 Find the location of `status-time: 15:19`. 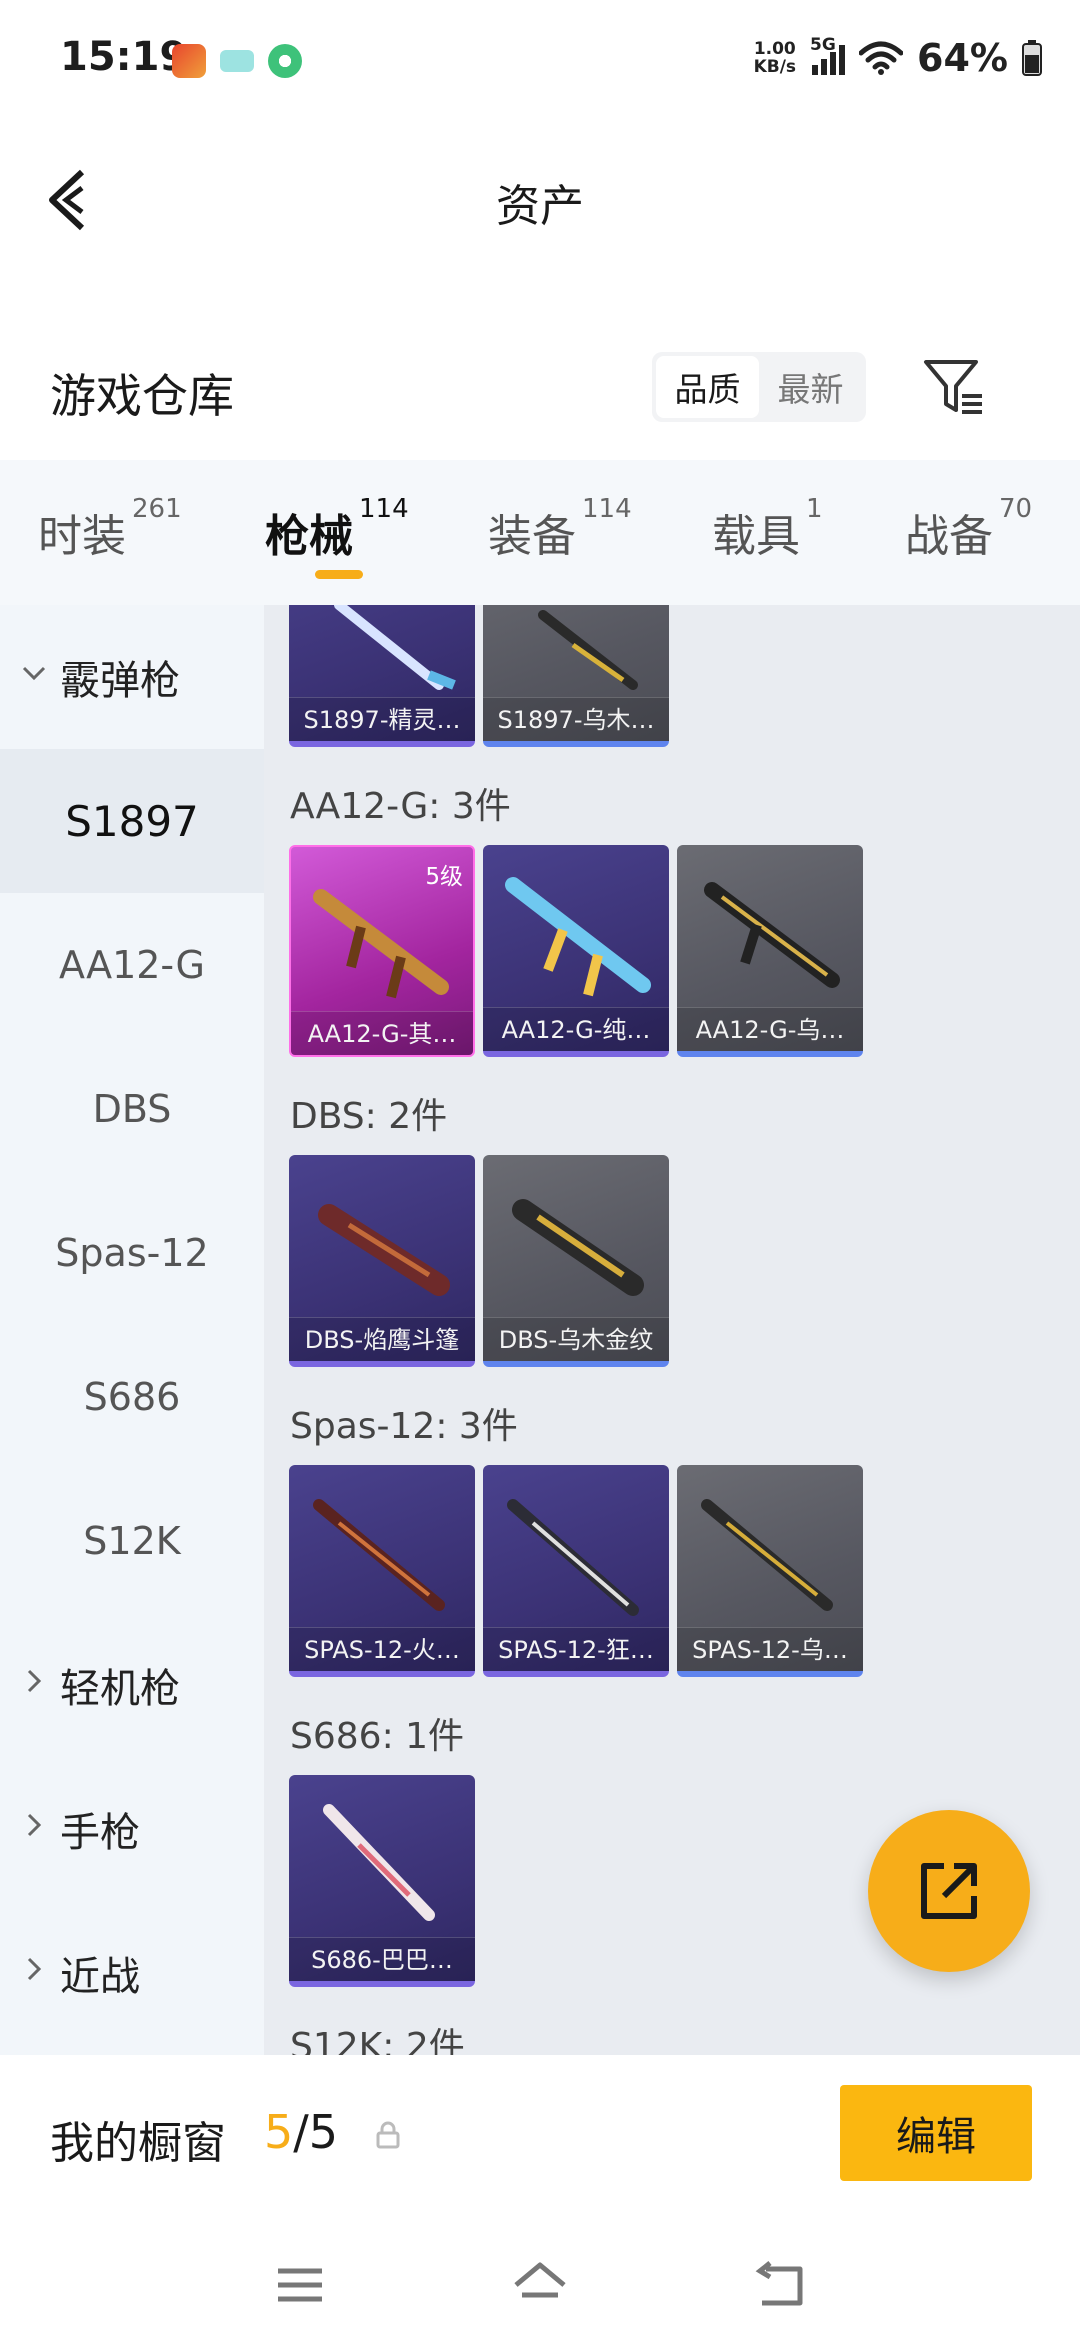

status-time: 15:19 is located at coordinates (124, 57).